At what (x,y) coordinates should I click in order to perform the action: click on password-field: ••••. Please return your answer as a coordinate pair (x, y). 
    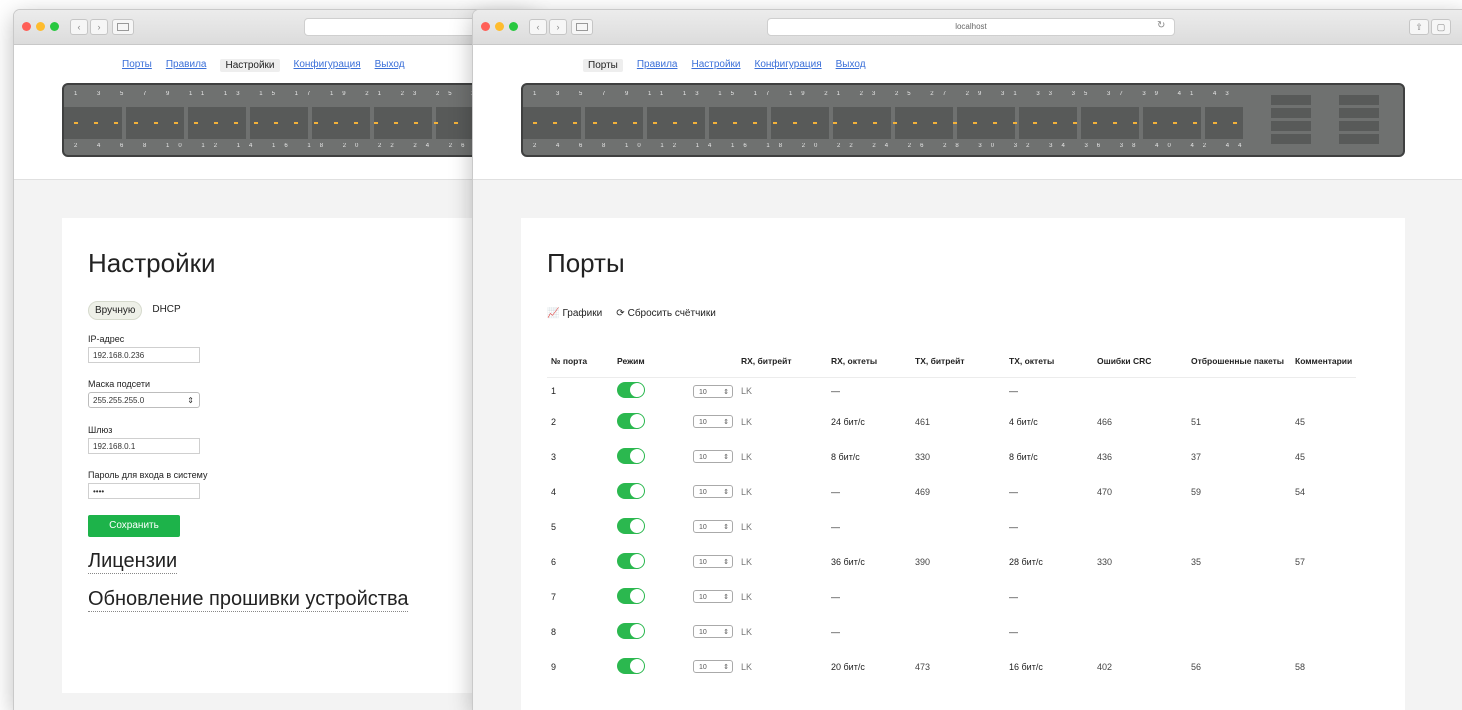
    Looking at the image, I should click on (144, 491).